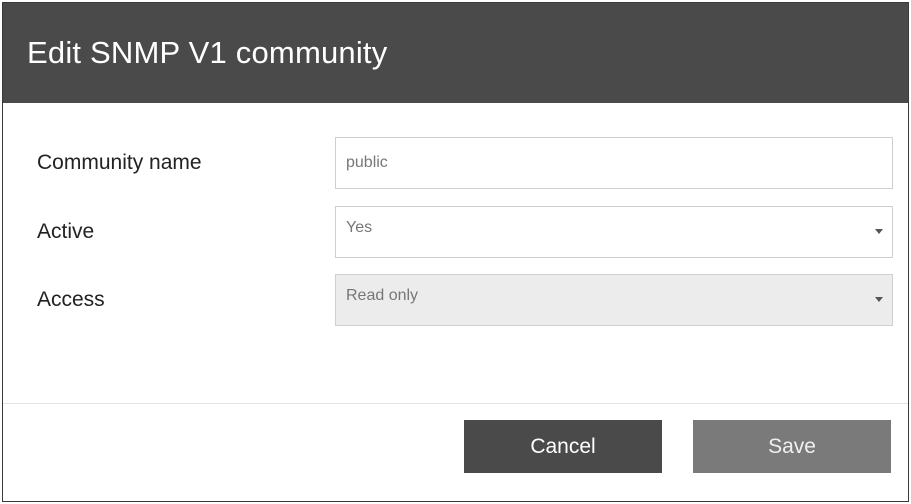 The image size is (911, 504). I want to click on access-select: Read only, so click(614, 300).